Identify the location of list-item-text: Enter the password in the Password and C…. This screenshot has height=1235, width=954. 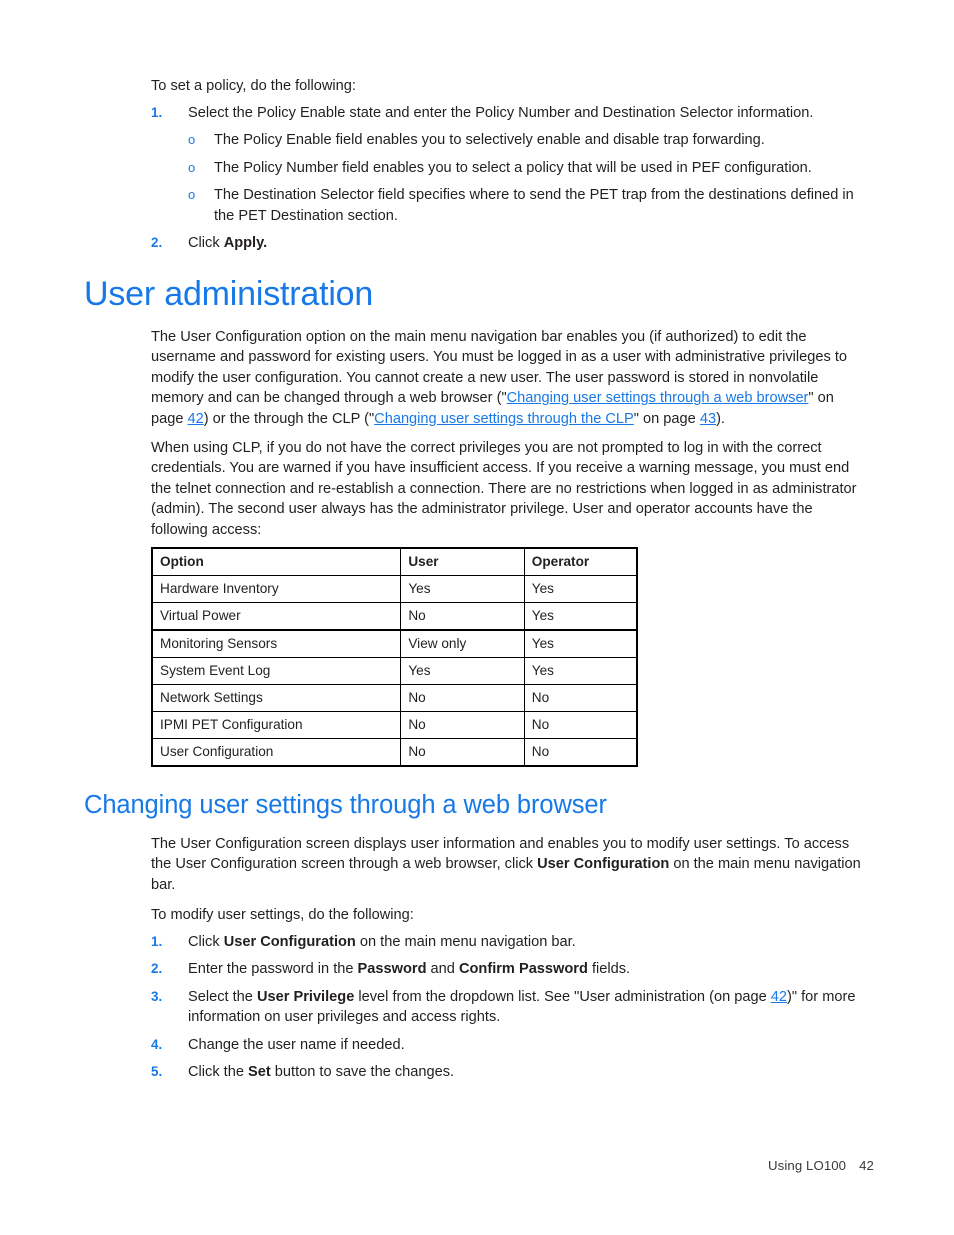
(409, 969).